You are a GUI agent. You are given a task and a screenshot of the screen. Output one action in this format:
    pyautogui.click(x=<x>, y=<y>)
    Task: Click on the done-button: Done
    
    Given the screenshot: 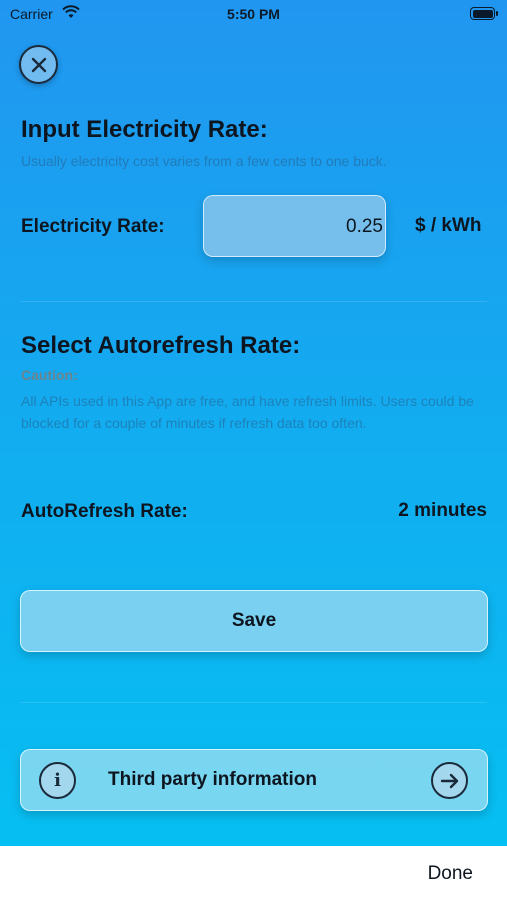 What is the action you would take?
    pyautogui.click(x=450, y=874)
    